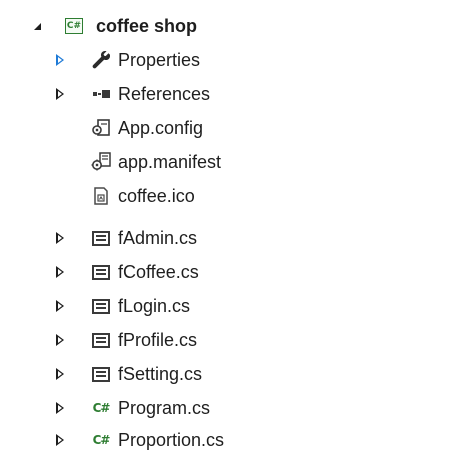 This screenshot has width=472, height=457. I want to click on tree-node-app-manifest: app.manifest, so click(236, 162).